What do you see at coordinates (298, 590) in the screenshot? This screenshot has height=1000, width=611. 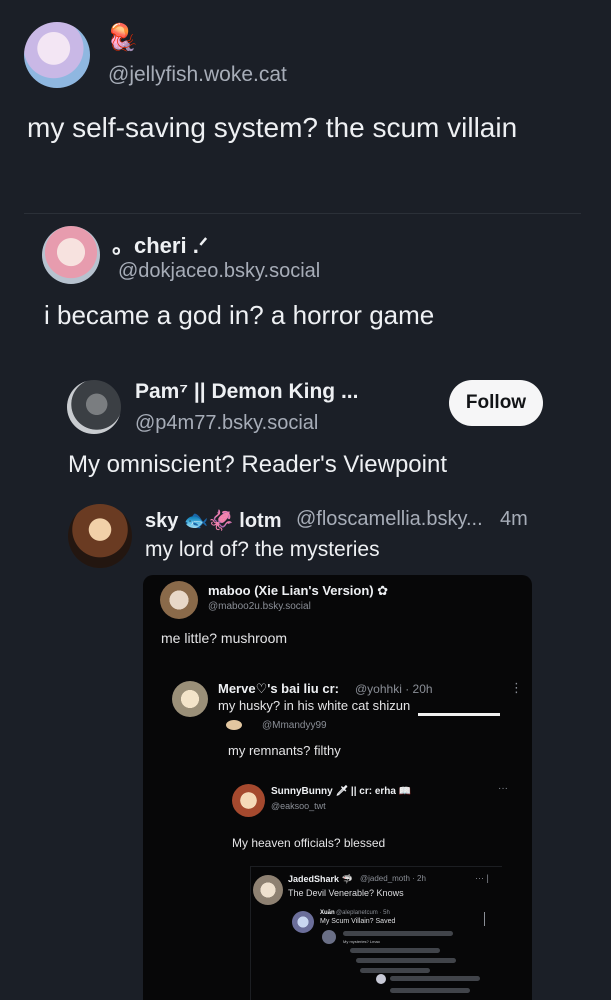 I see `maboo-name: maboo (Xie Lian's Version) ✿` at bounding box center [298, 590].